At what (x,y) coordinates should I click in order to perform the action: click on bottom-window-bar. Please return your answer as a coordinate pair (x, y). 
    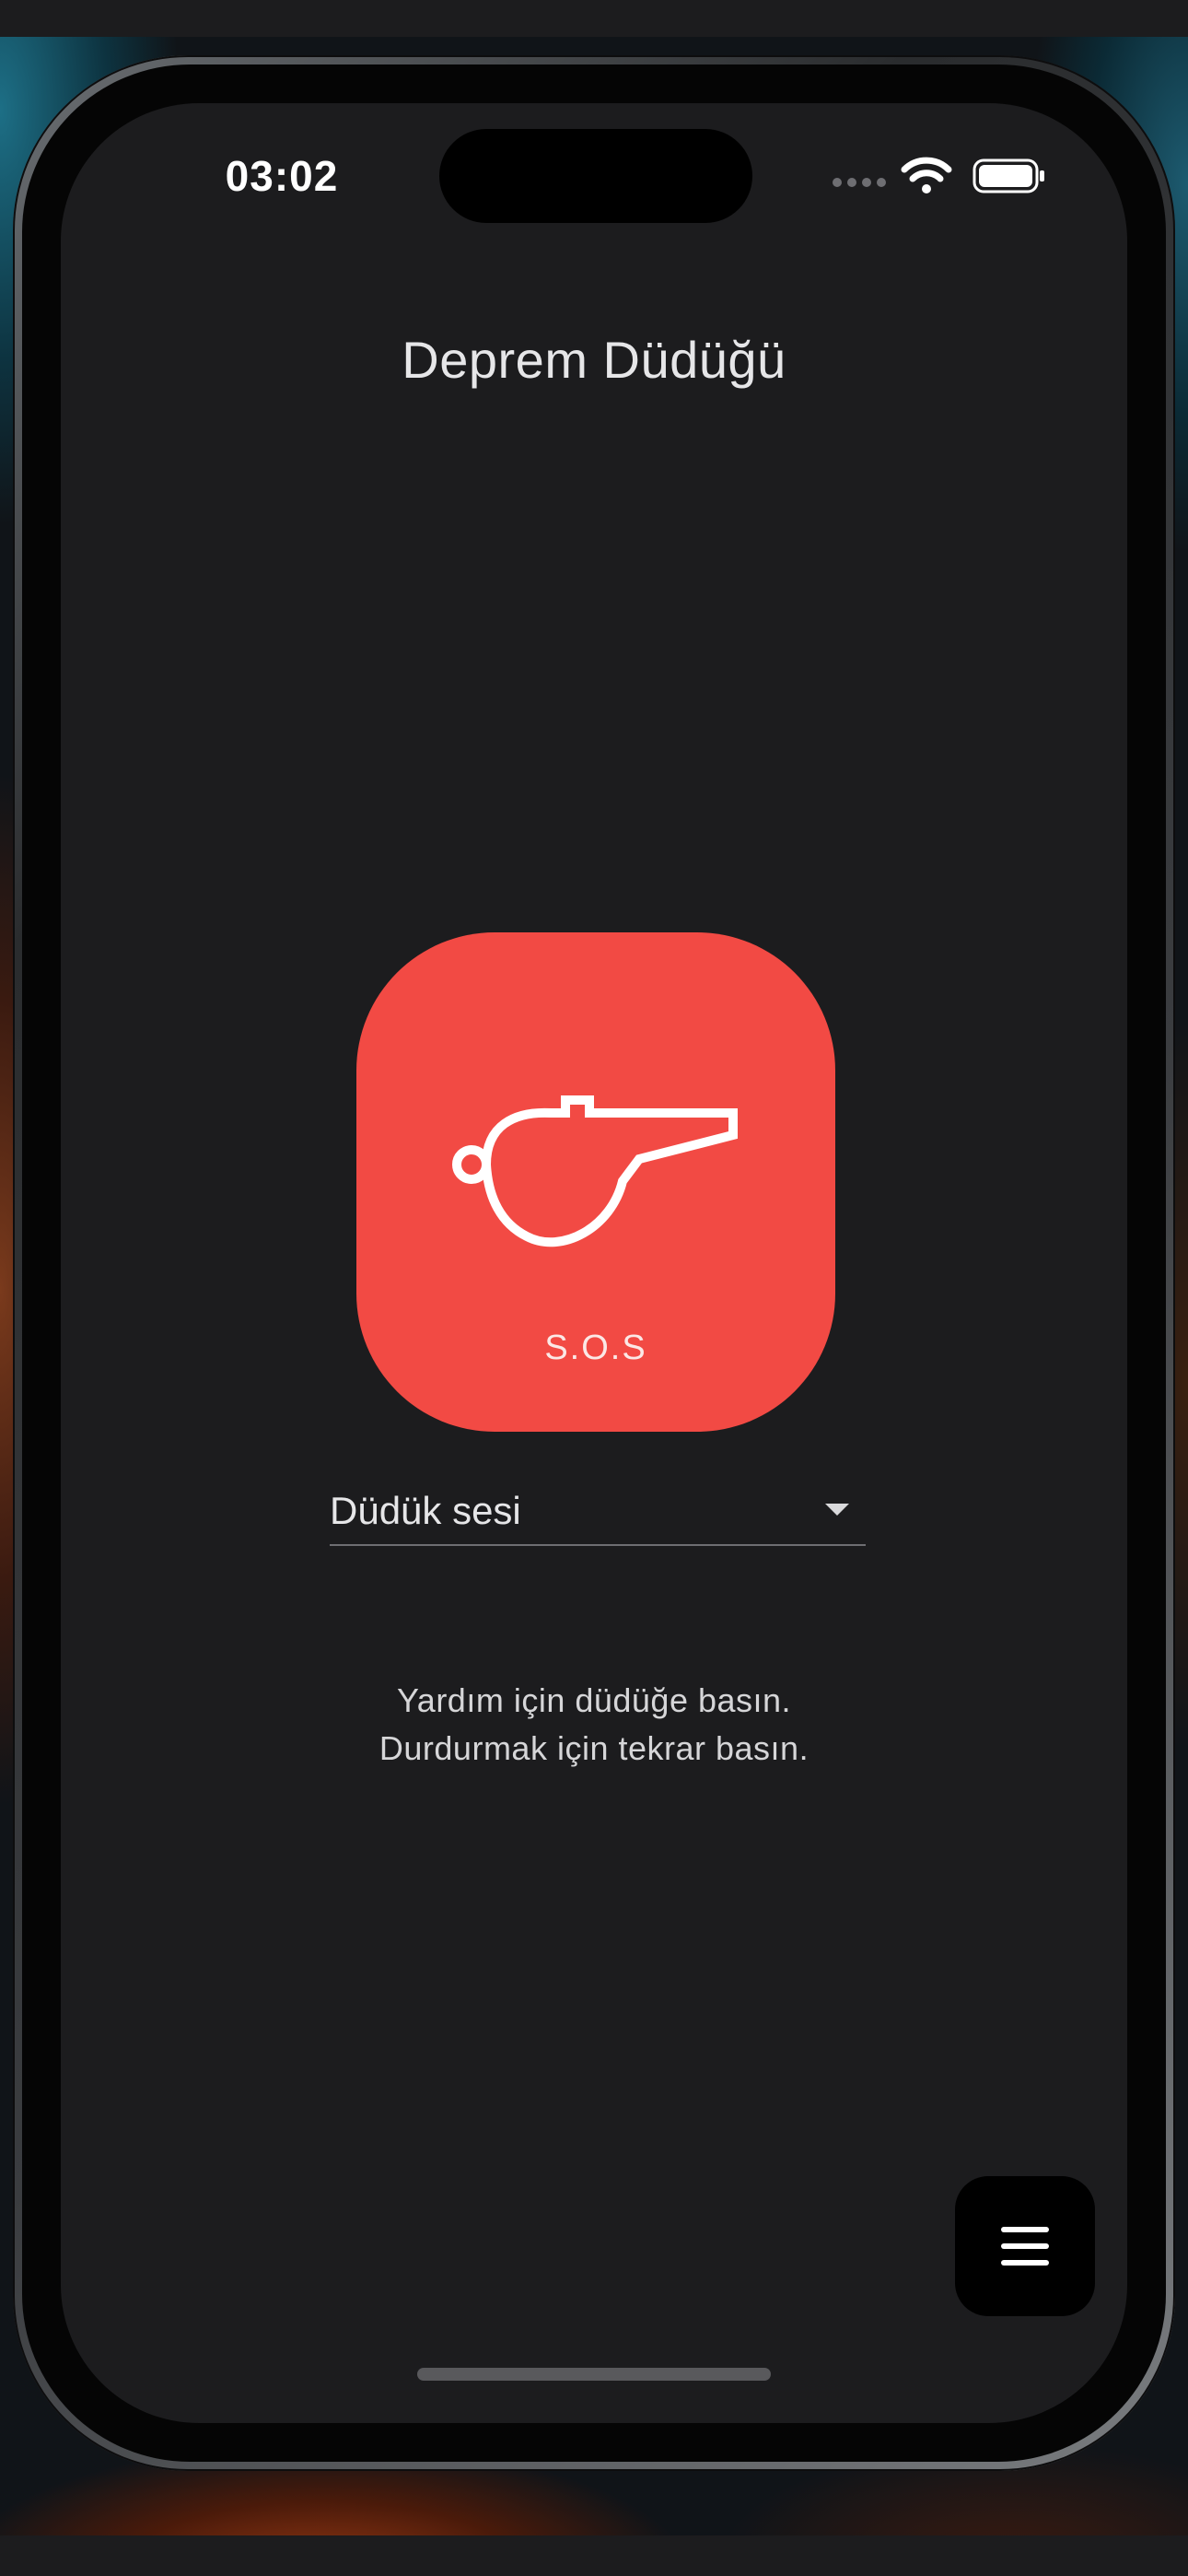
    Looking at the image, I should click on (594, 2555).